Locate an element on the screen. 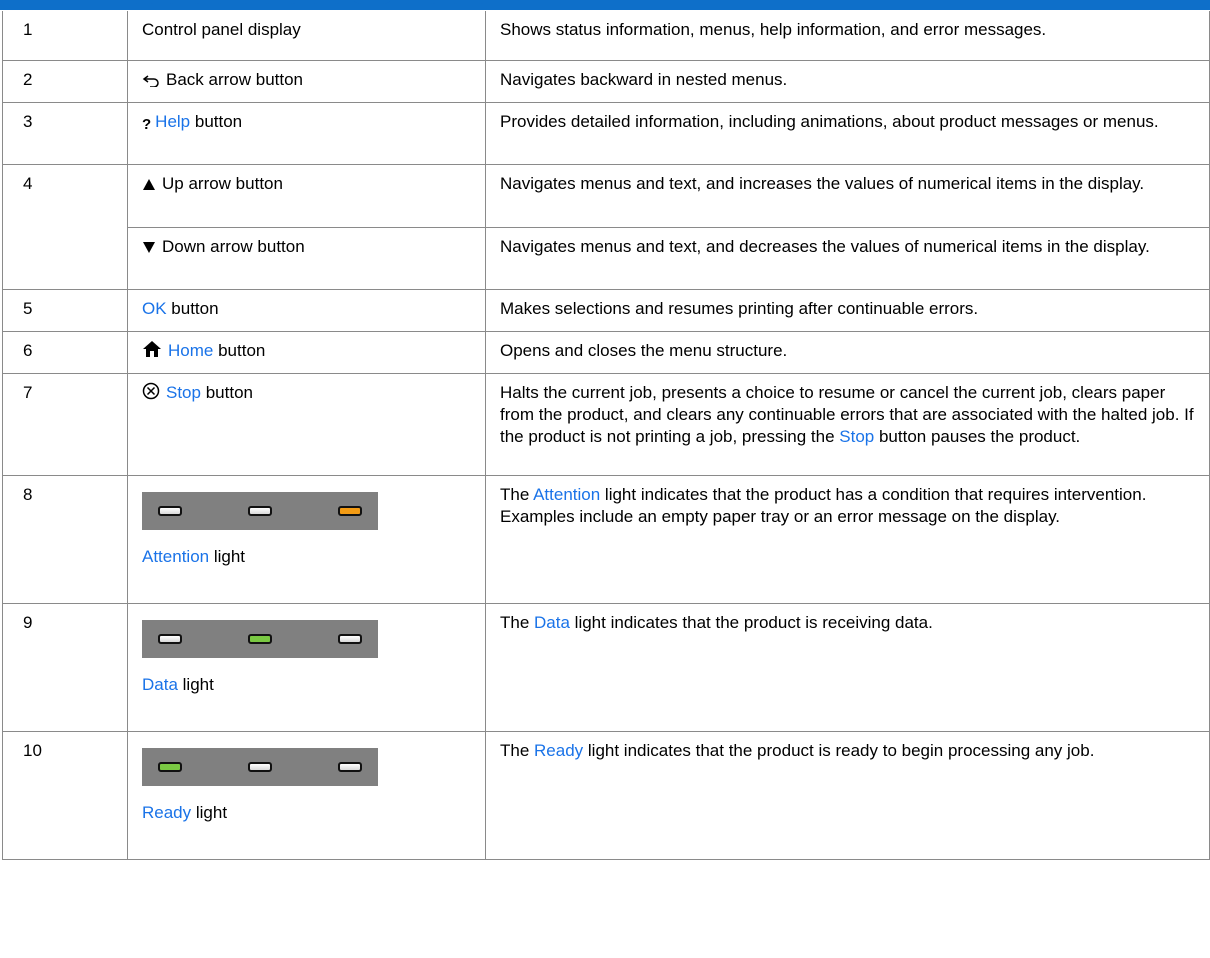 Image resolution: width=1210 pixels, height=958 pixels. help-icon: ? is located at coordinates (147, 124).